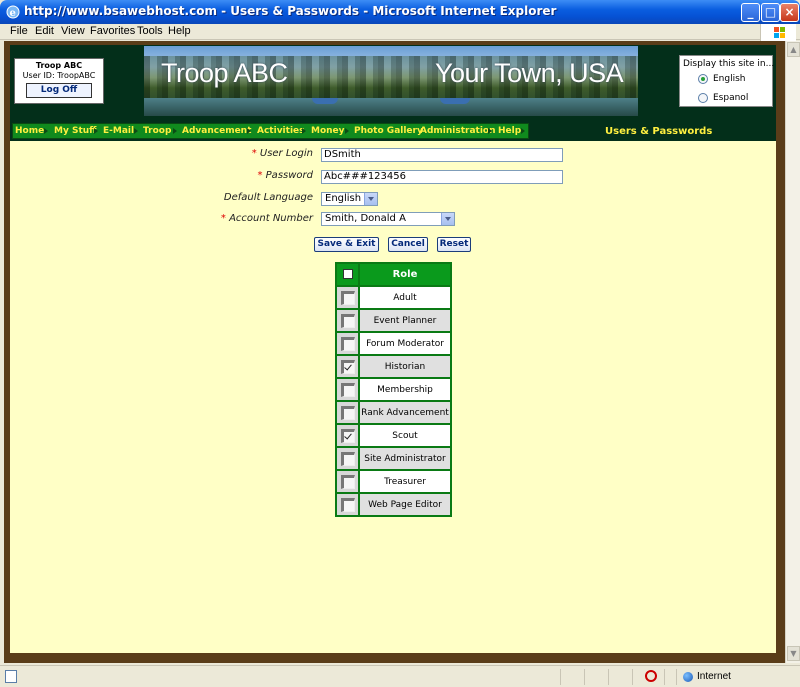 The image size is (800, 687). What do you see at coordinates (393, 481) in the screenshot?
I see `table-row: Treasurer` at bounding box center [393, 481].